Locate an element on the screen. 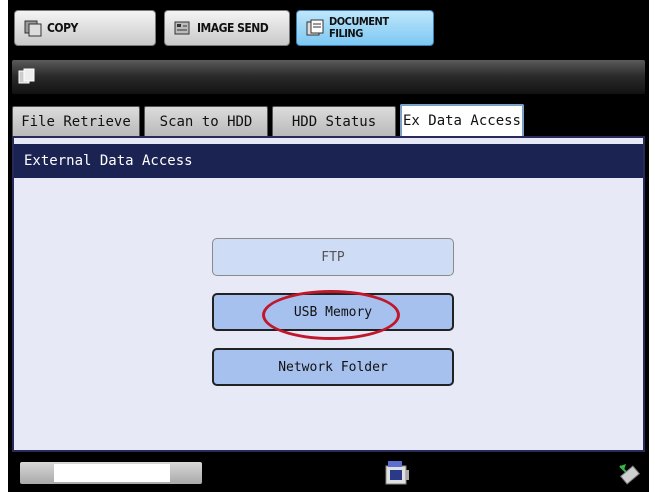  network-folder-button: Network Folder is located at coordinates (333, 367).